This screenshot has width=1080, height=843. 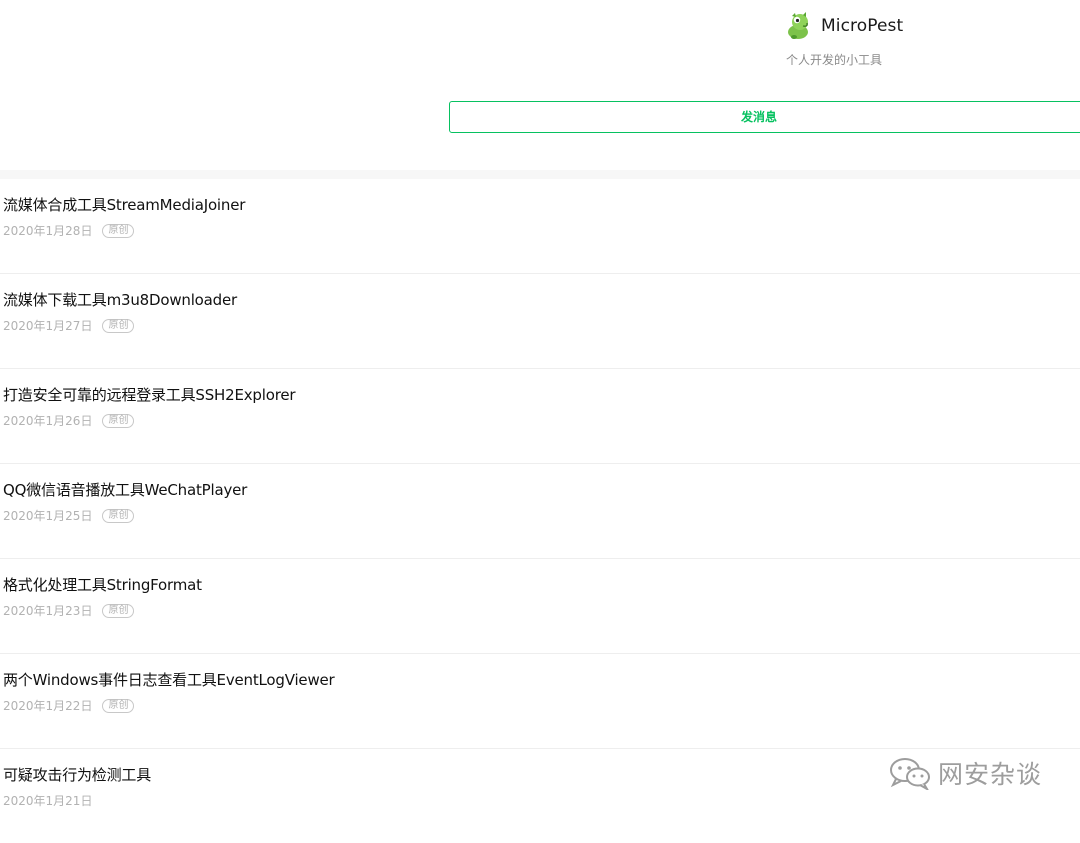 I want to click on section-divider, so click(x=540, y=174).